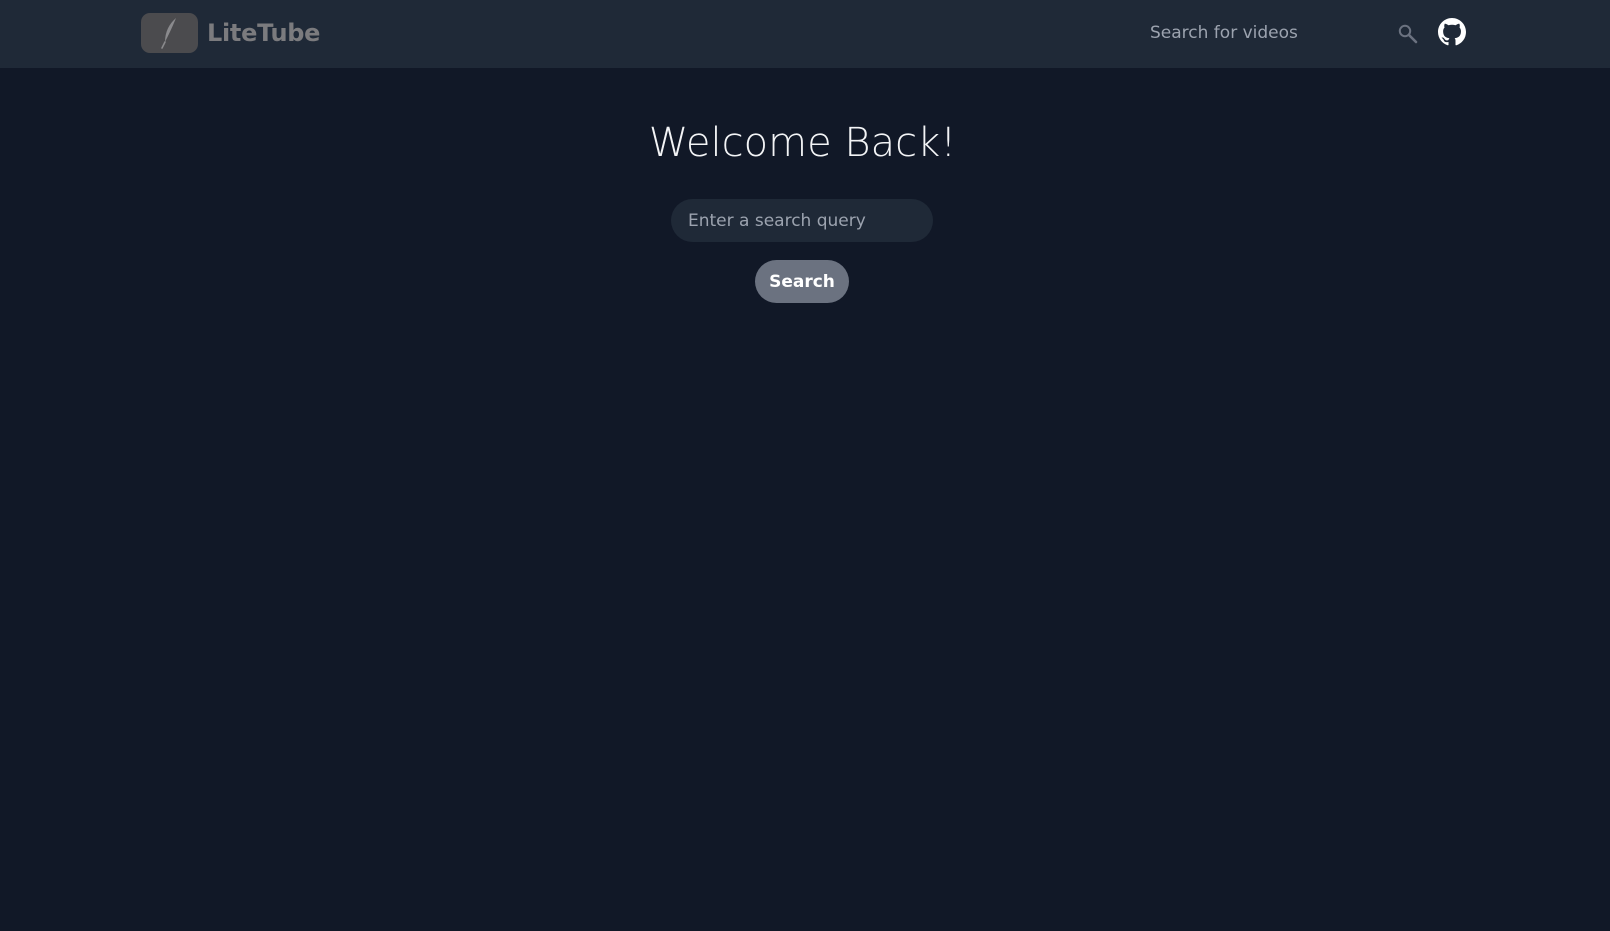 This screenshot has height=931, width=1610. I want to click on magnifier-icon, so click(1408, 34).